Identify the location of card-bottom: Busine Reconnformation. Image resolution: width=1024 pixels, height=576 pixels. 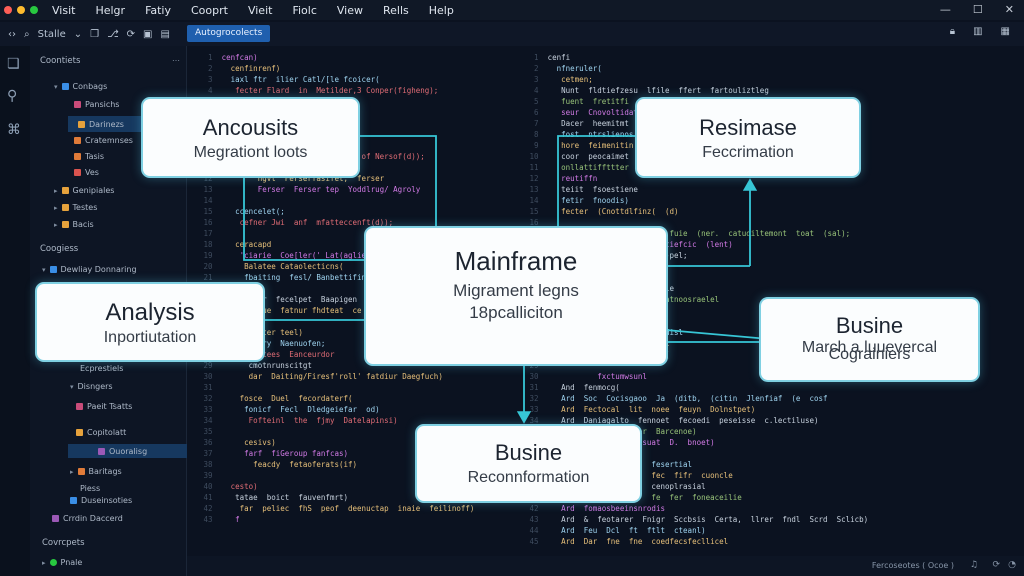
(528, 463).